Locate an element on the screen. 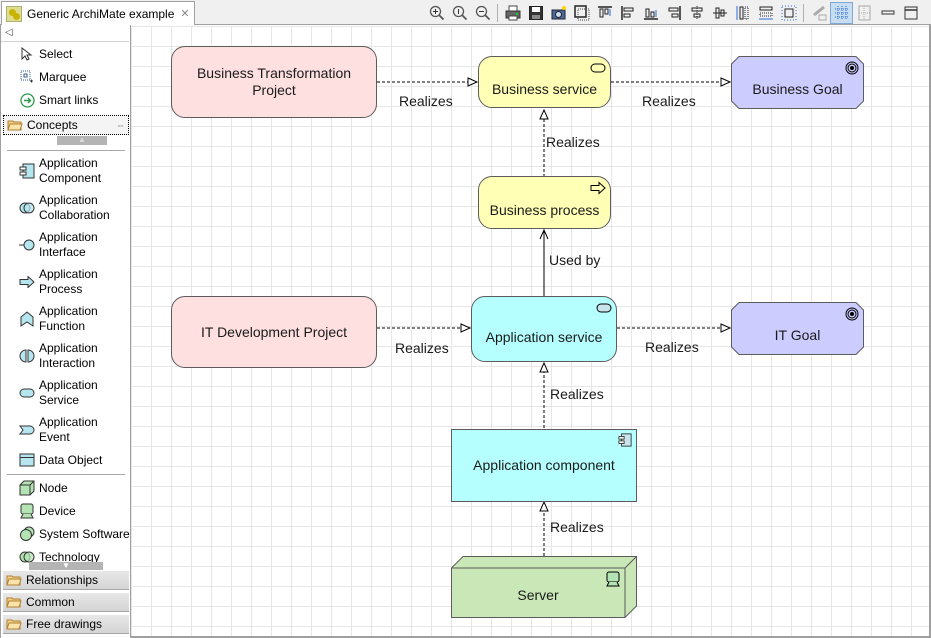  export-image-button is located at coordinates (558, 13).